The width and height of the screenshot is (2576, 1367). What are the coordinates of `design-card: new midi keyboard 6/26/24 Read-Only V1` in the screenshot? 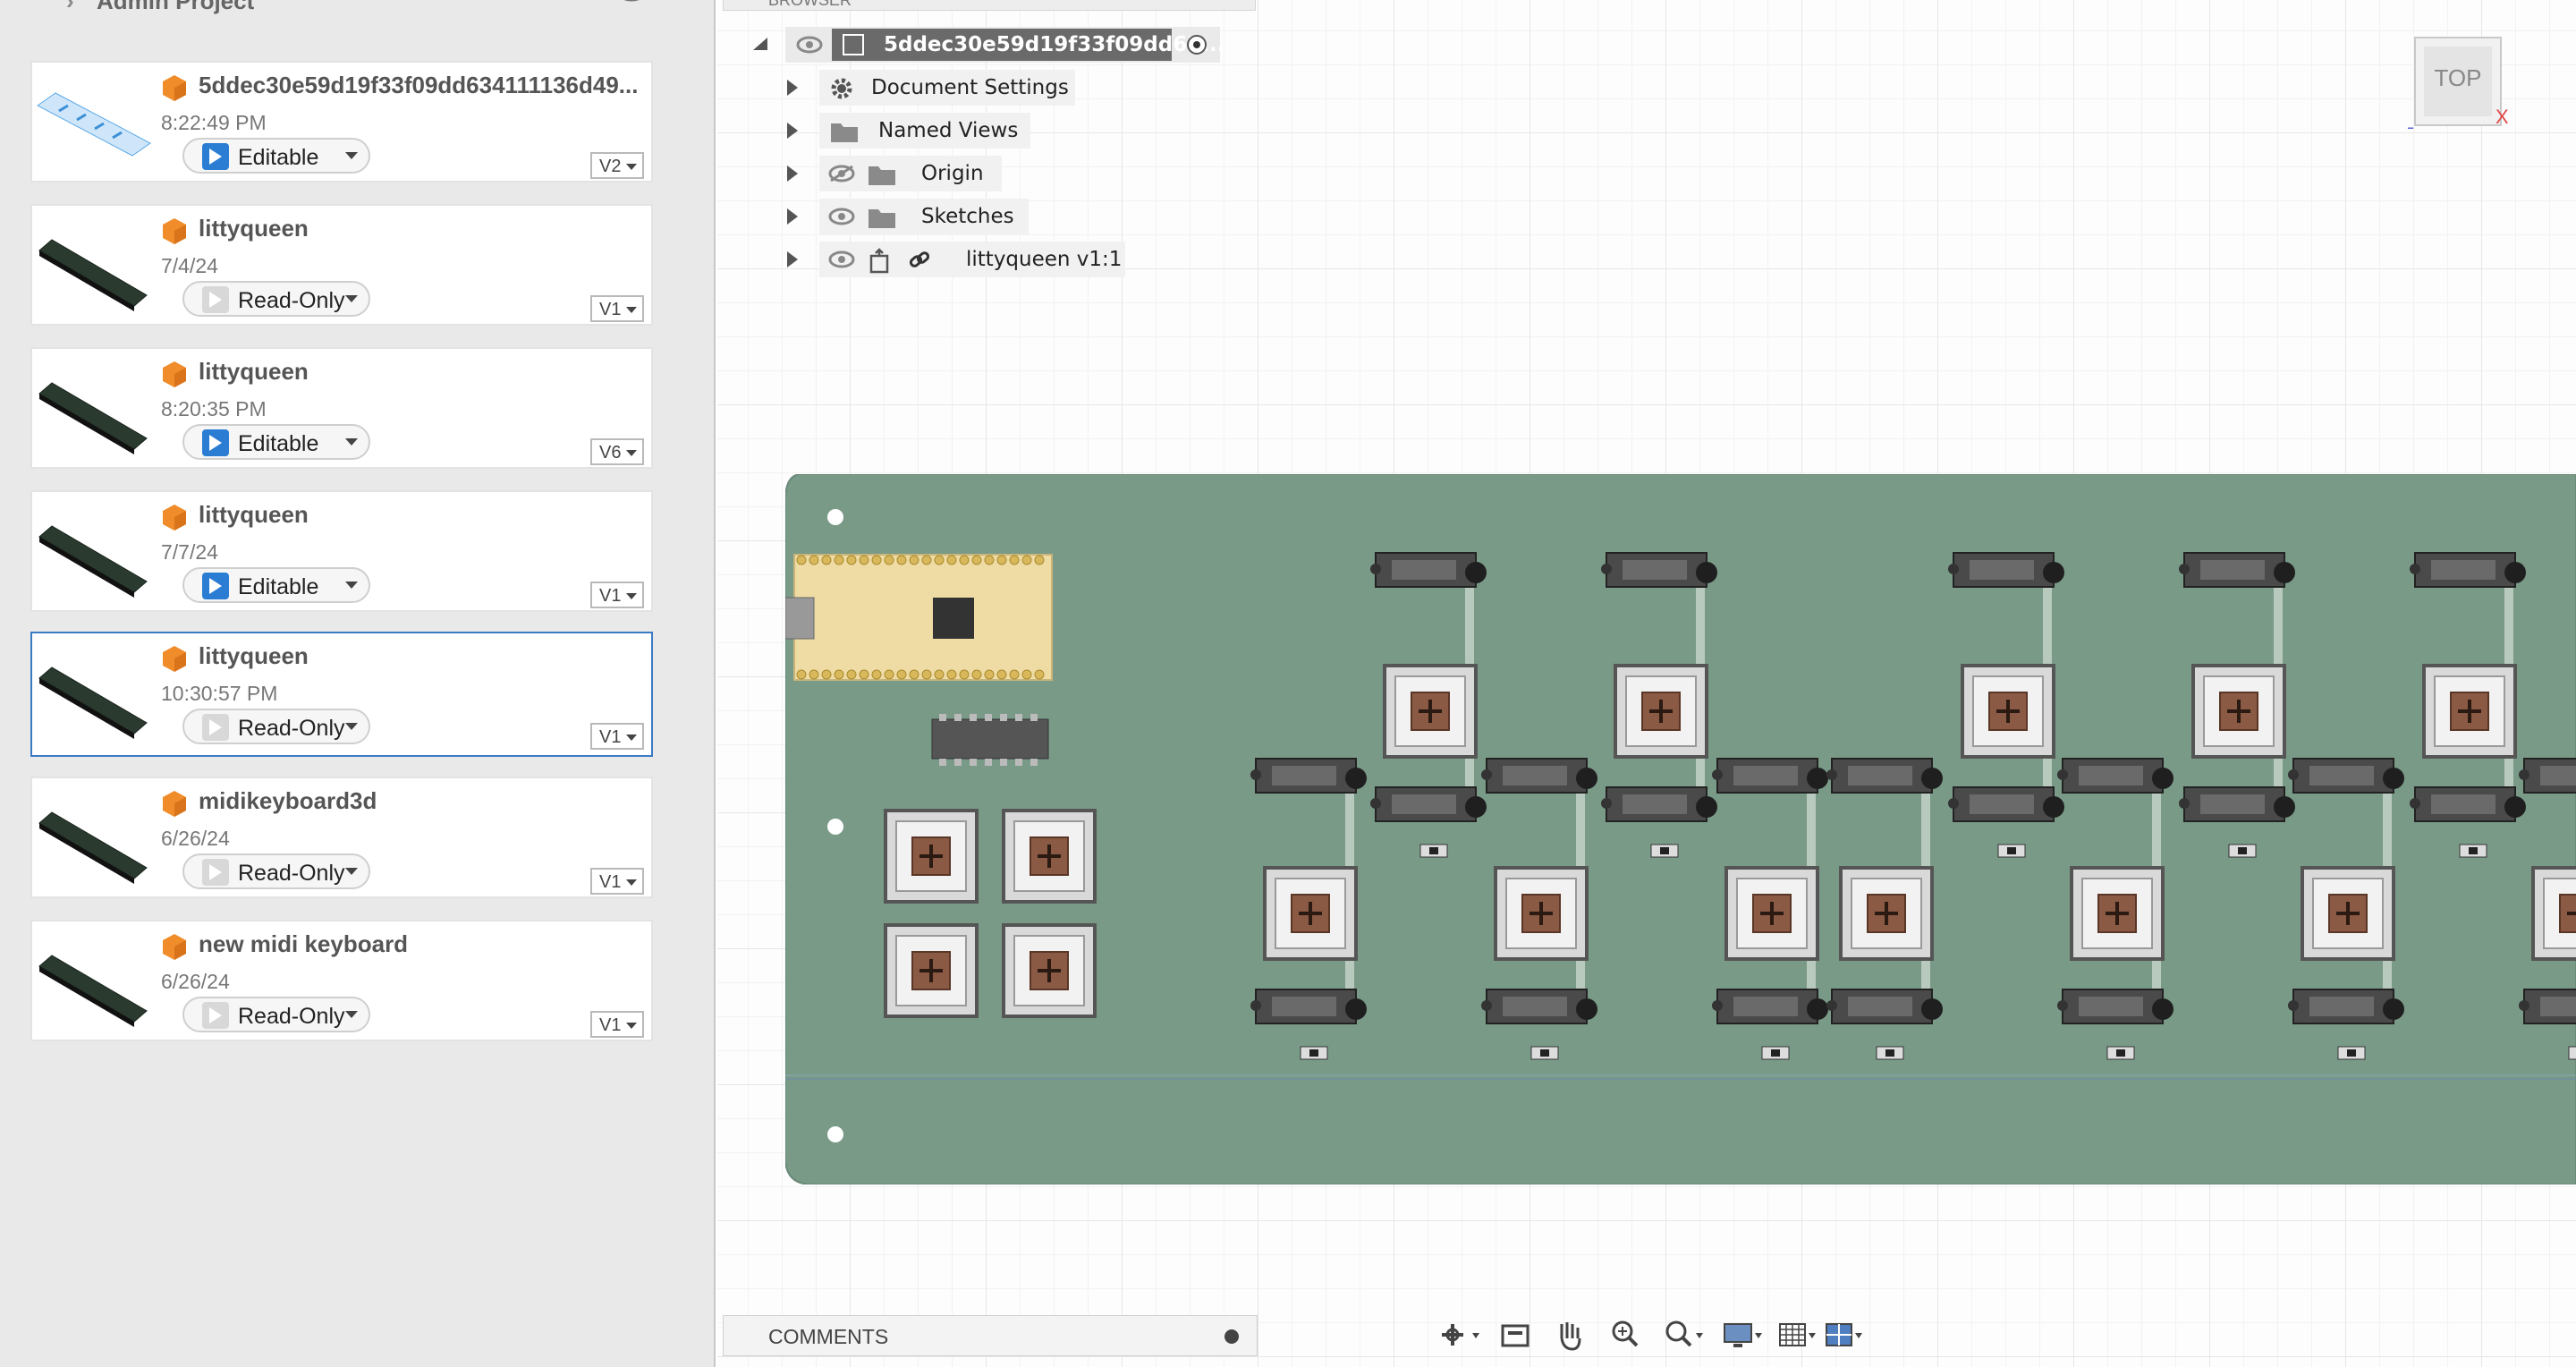 It's located at (341, 980).